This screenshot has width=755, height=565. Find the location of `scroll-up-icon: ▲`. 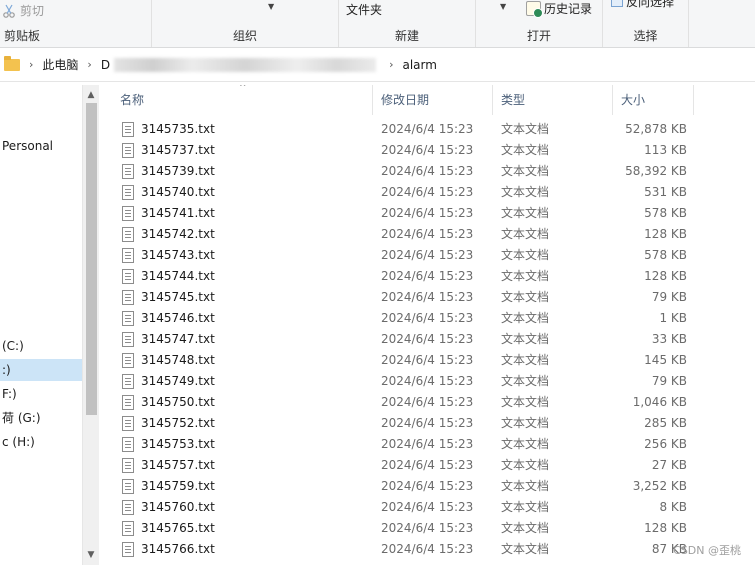

scroll-up-icon: ▲ is located at coordinates (91, 95).